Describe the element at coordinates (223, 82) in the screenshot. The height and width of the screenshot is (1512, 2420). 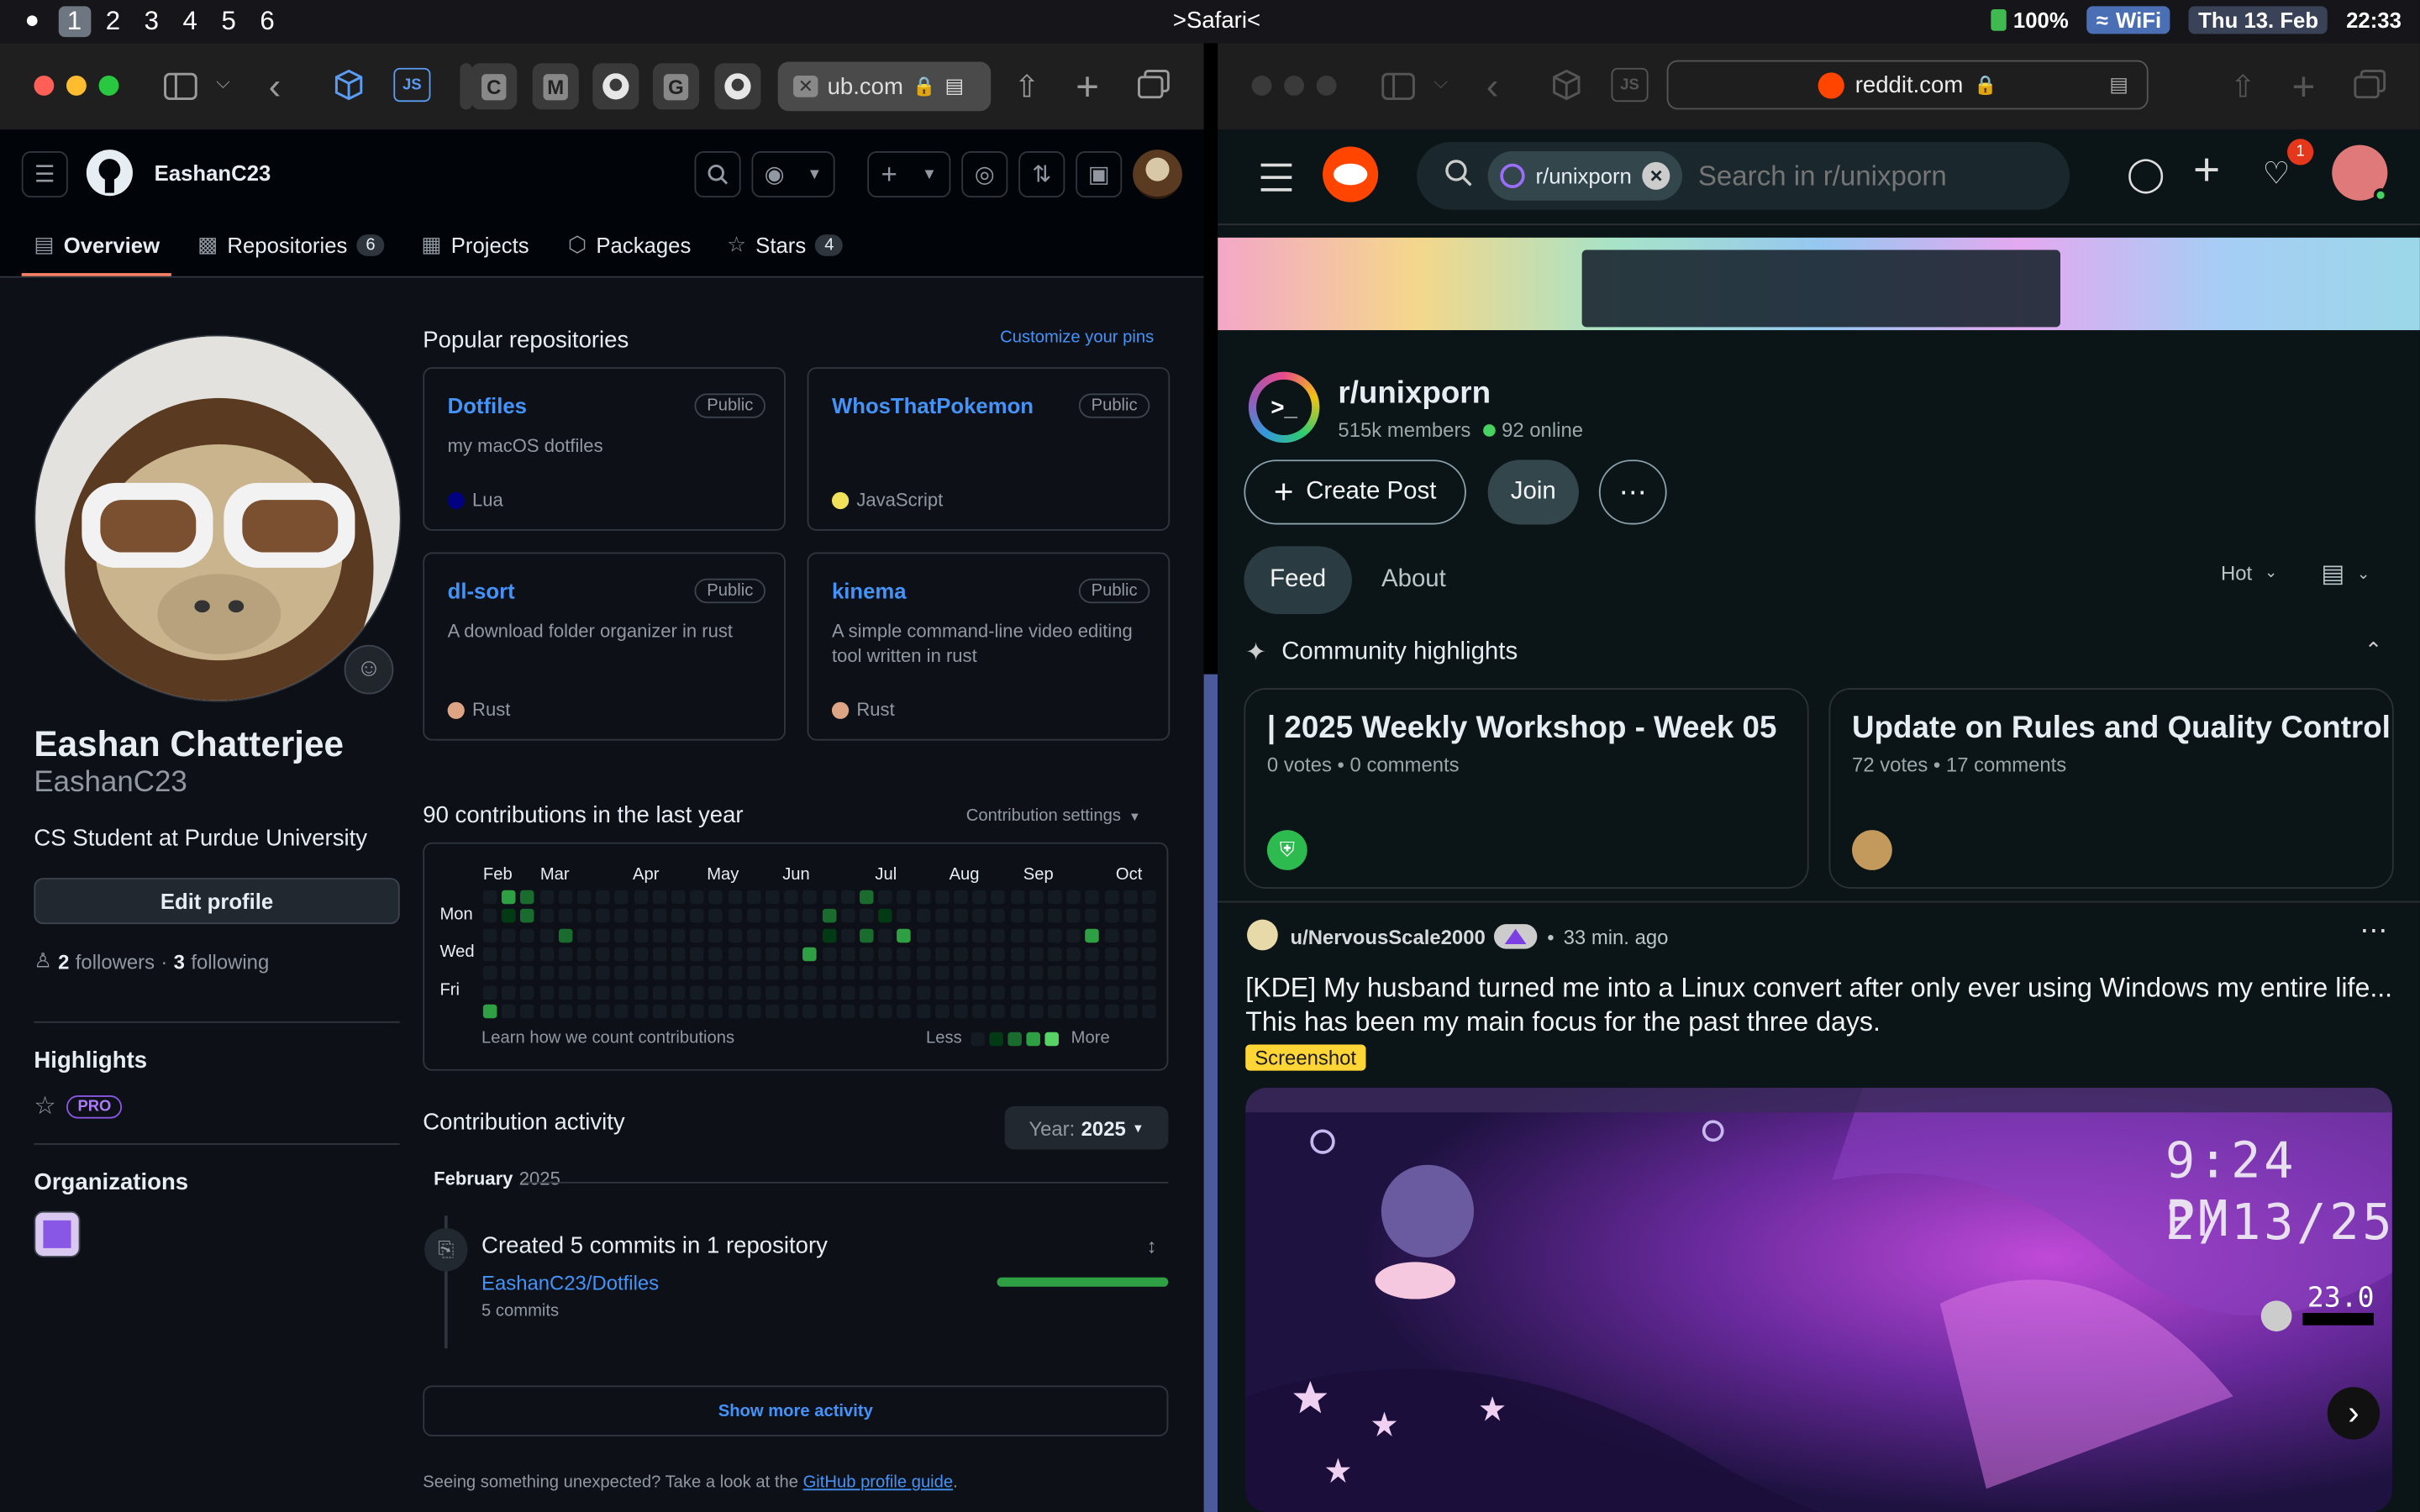
I see `chevron-down-icon: ⌵` at that location.